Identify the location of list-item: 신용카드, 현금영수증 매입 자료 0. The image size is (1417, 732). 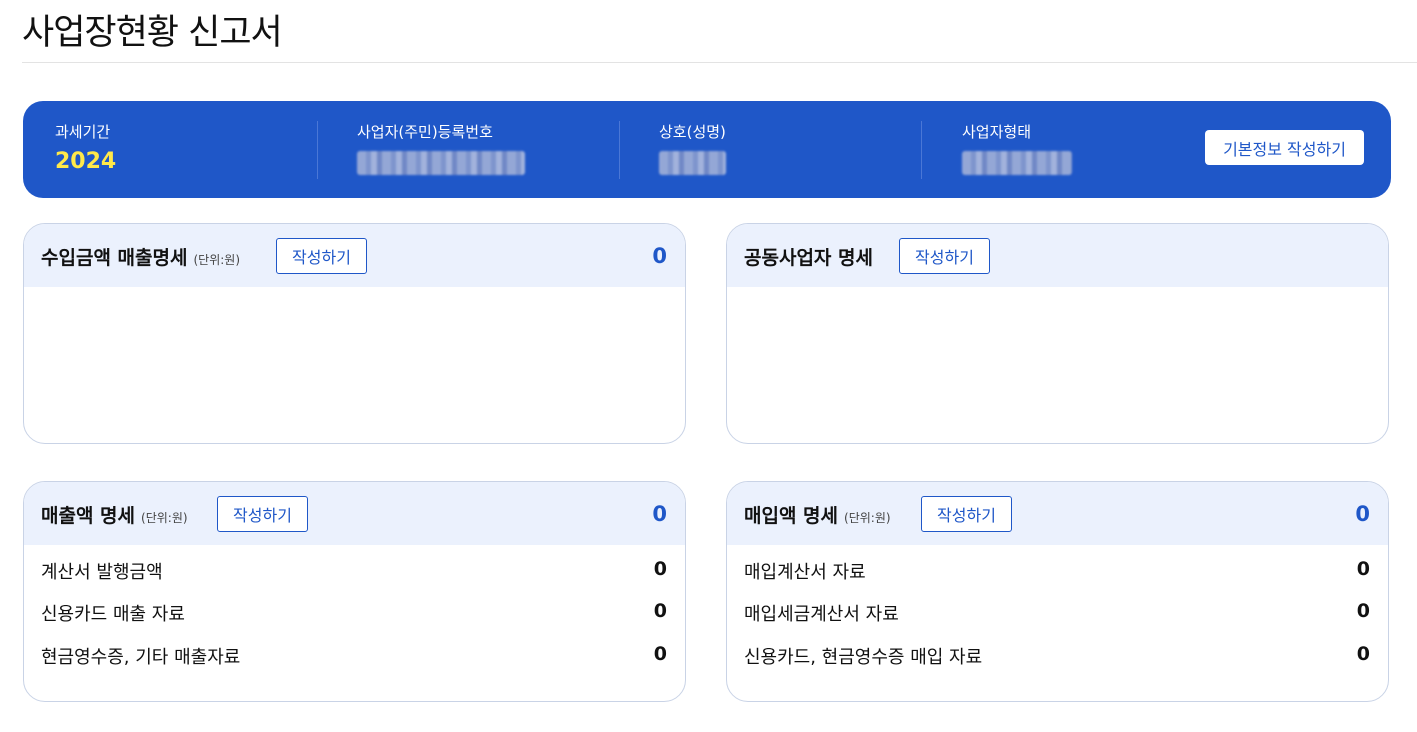
(1057, 656).